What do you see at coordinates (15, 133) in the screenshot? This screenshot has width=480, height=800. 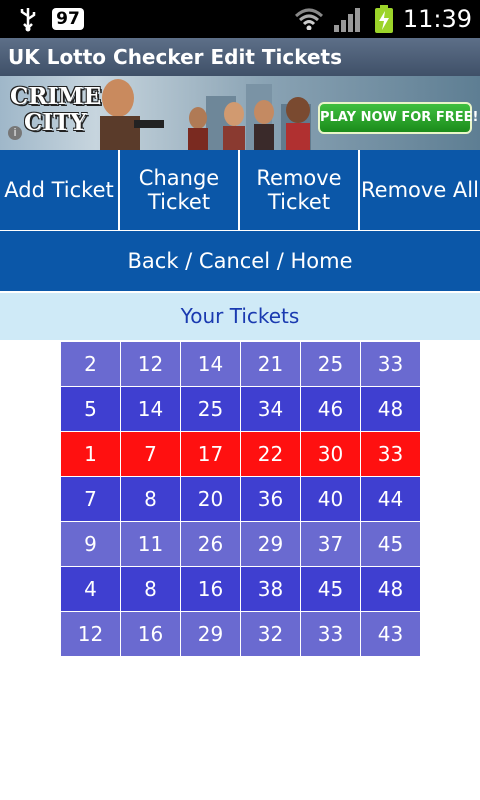 I see `ad-info-icon: i` at bounding box center [15, 133].